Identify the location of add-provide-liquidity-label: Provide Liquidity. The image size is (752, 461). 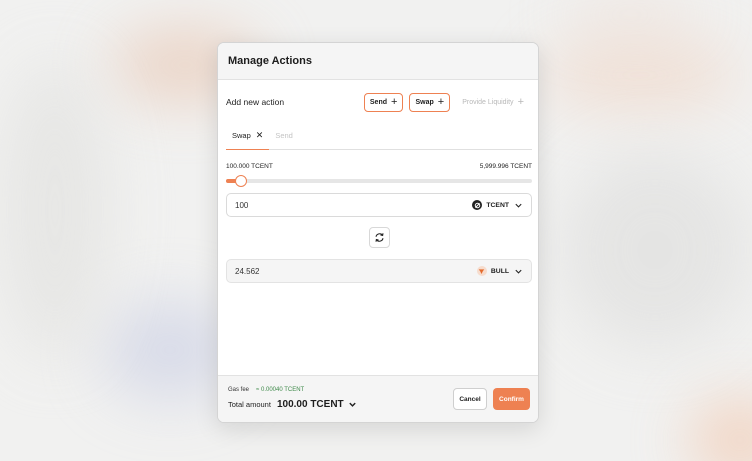
(488, 102).